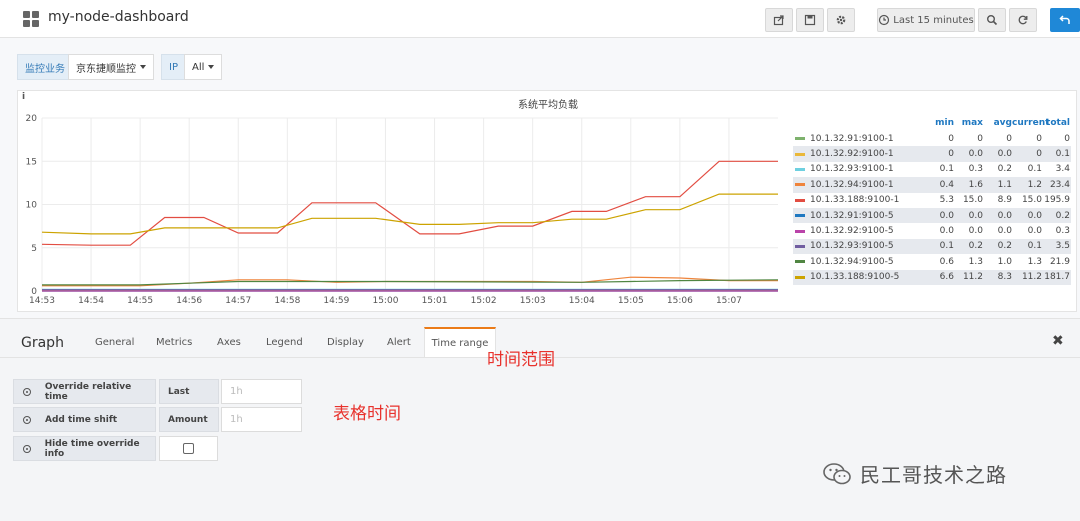 The width and height of the screenshot is (1080, 521). Describe the element at coordinates (118, 17) in the screenshot. I see `dashboard-title: my-node-dashboard` at that location.